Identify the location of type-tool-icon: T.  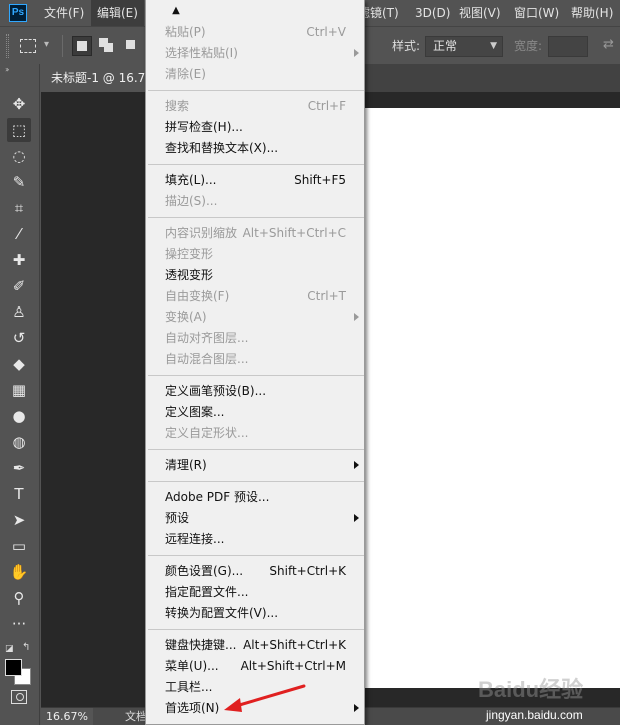
(19, 494).